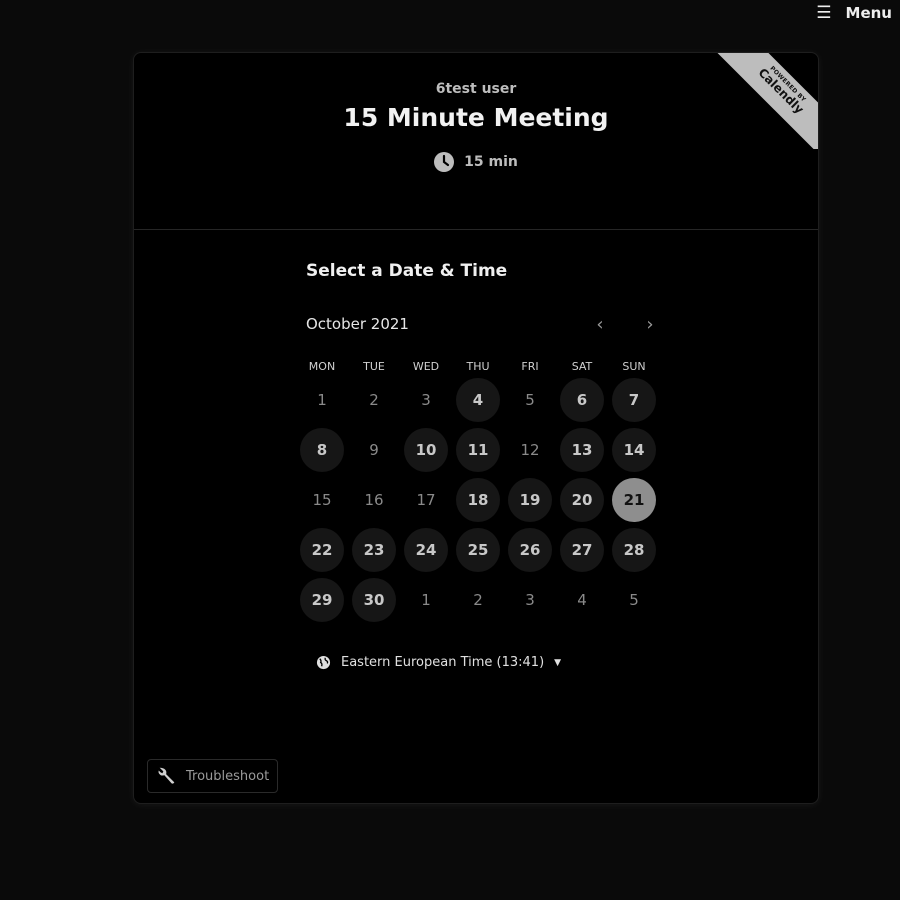 The width and height of the screenshot is (900, 900). I want to click on calendar-day: 23, so click(374, 550).